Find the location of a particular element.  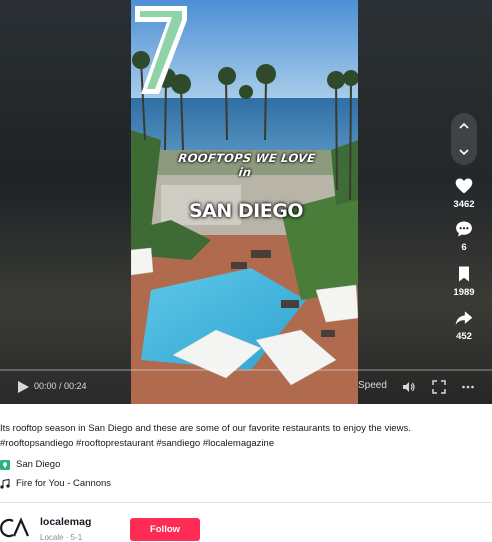

video-controls: 00:00 / 00:24 Speed is located at coordinates (246, 387).